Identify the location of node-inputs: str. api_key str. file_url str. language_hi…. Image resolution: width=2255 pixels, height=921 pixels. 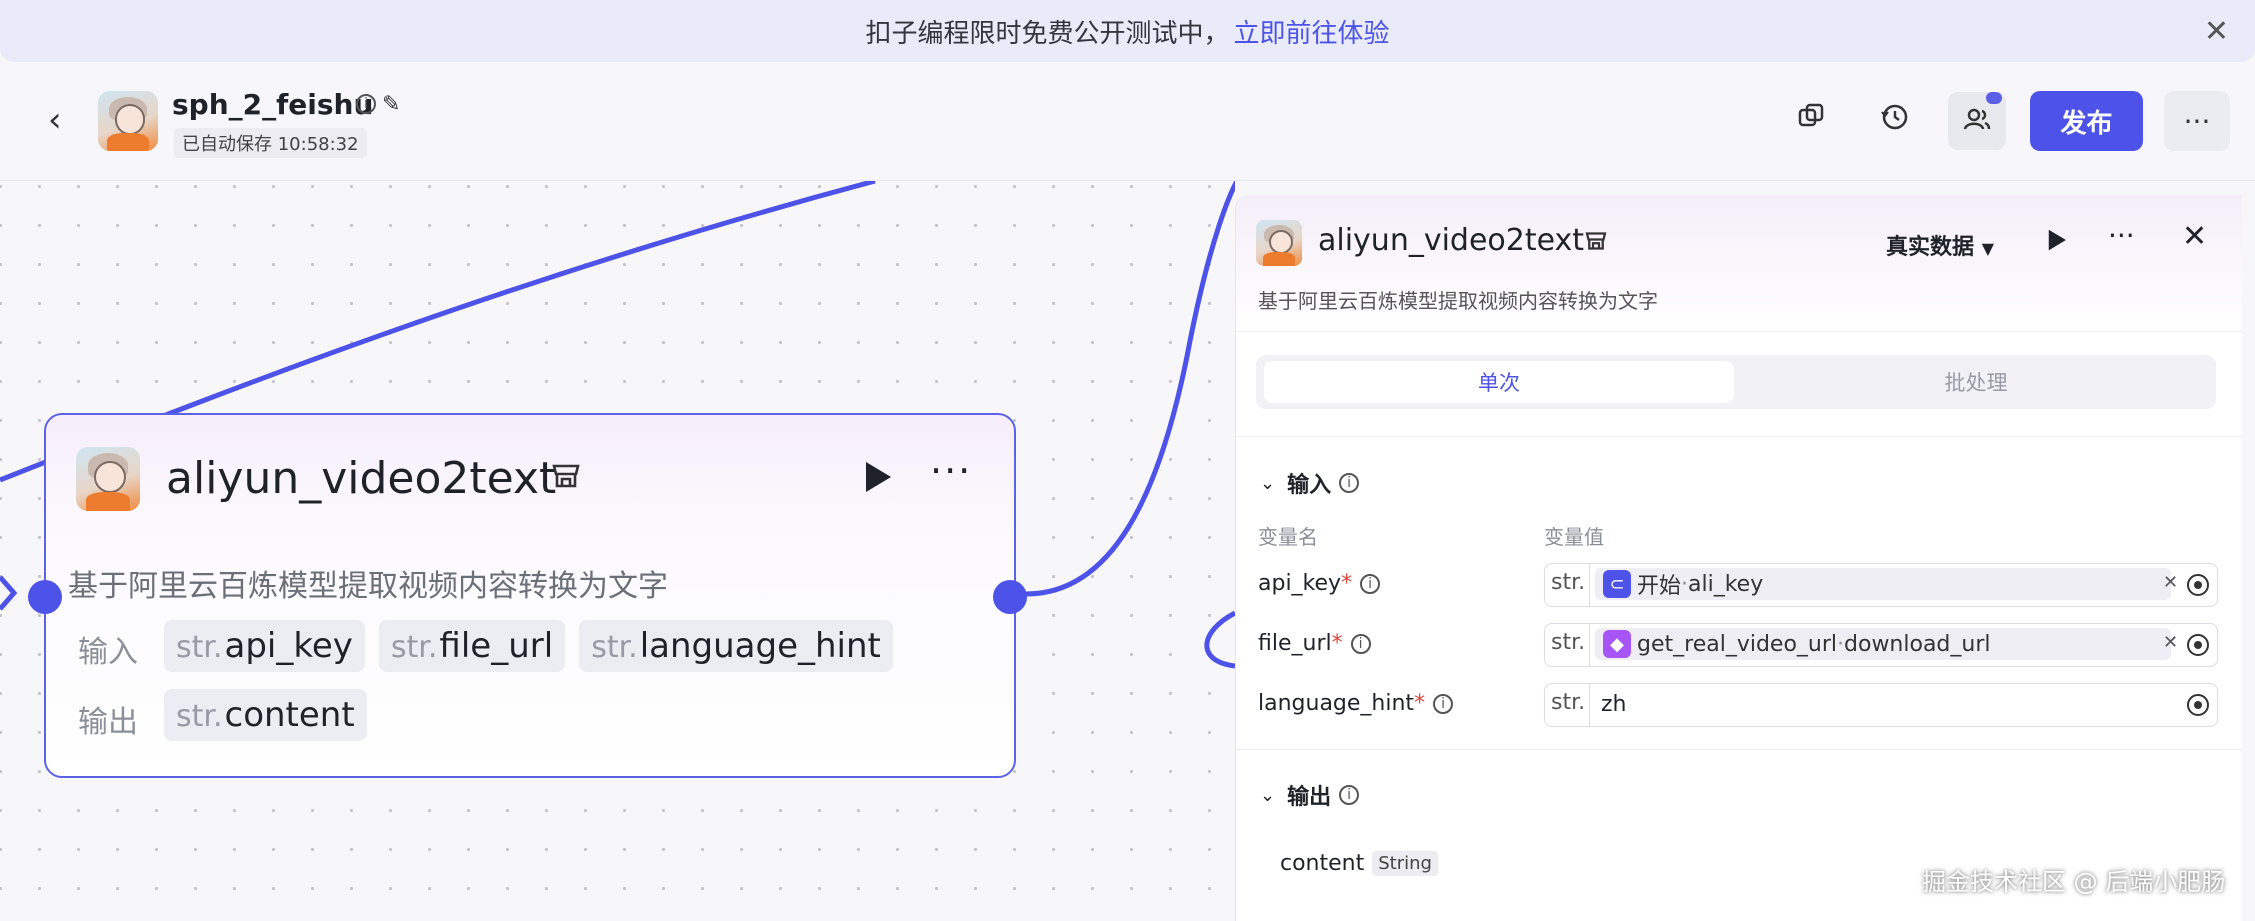
(535, 646).